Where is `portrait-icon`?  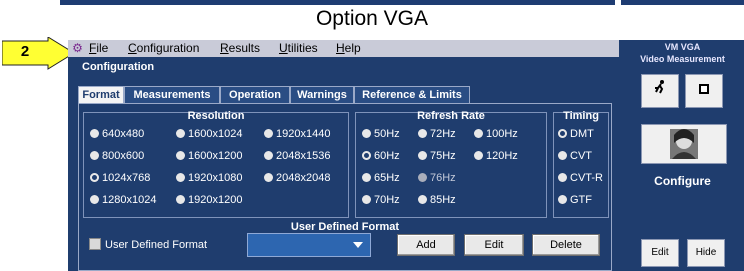 portrait-icon is located at coordinates (684, 144).